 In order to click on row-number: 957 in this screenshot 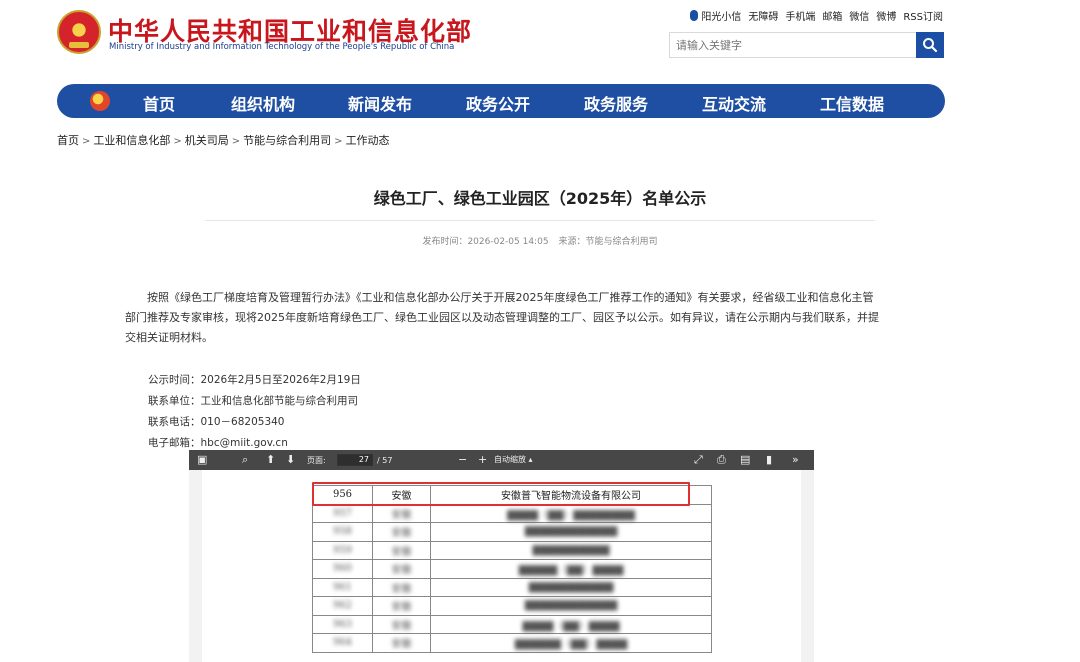, I will do `click(342, 513)`.